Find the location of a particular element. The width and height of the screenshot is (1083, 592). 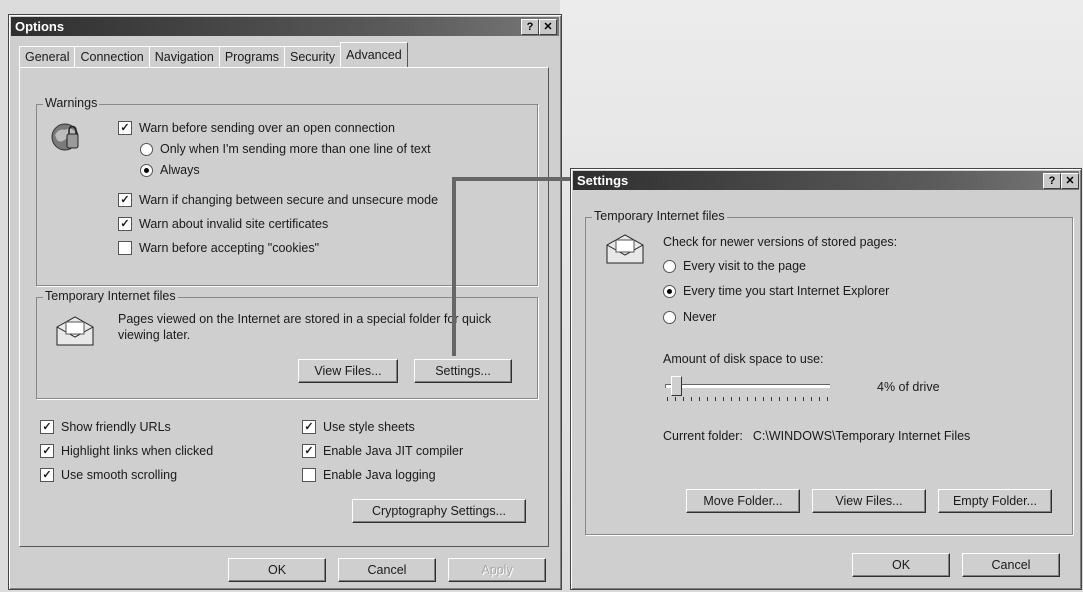

callout-connector-horizontal is located at coordinates (511, 179).